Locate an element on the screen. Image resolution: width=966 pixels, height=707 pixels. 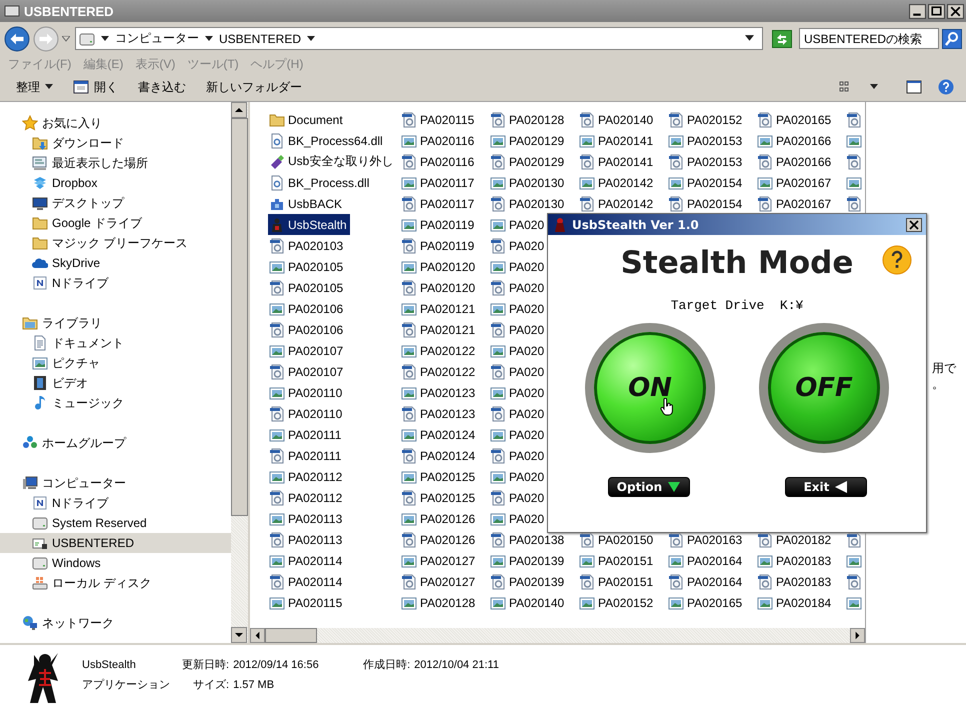
scrollbar is located at coordinates (239, 372).